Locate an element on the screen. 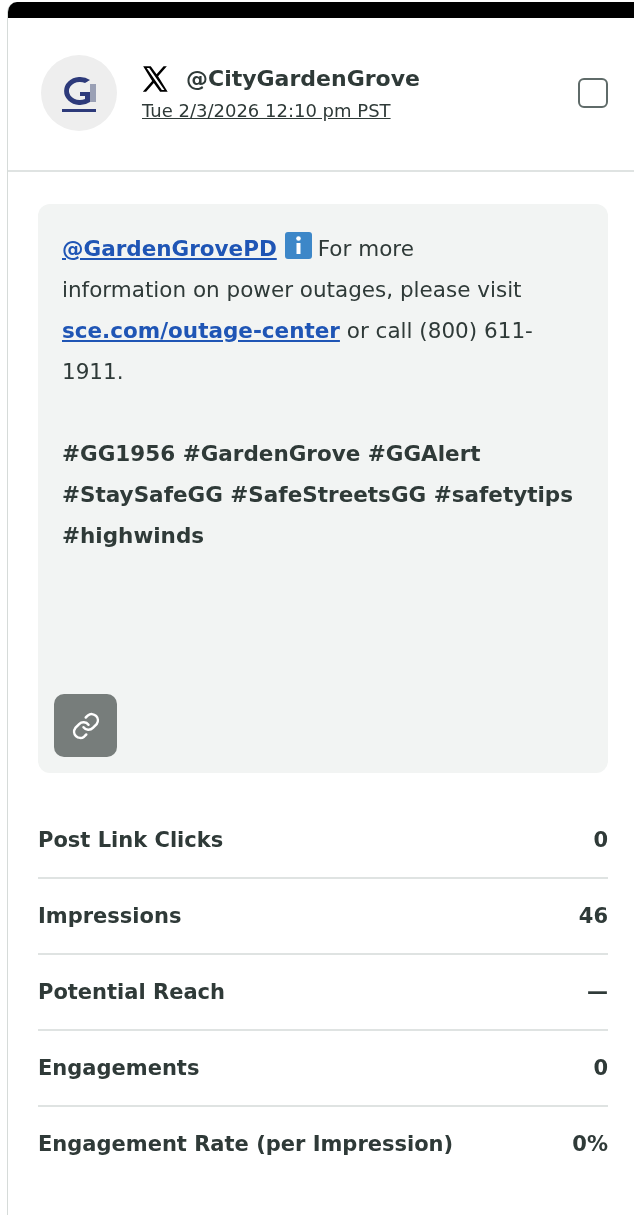  metric-label: Potential Reach is located at coordinates (131, 992).